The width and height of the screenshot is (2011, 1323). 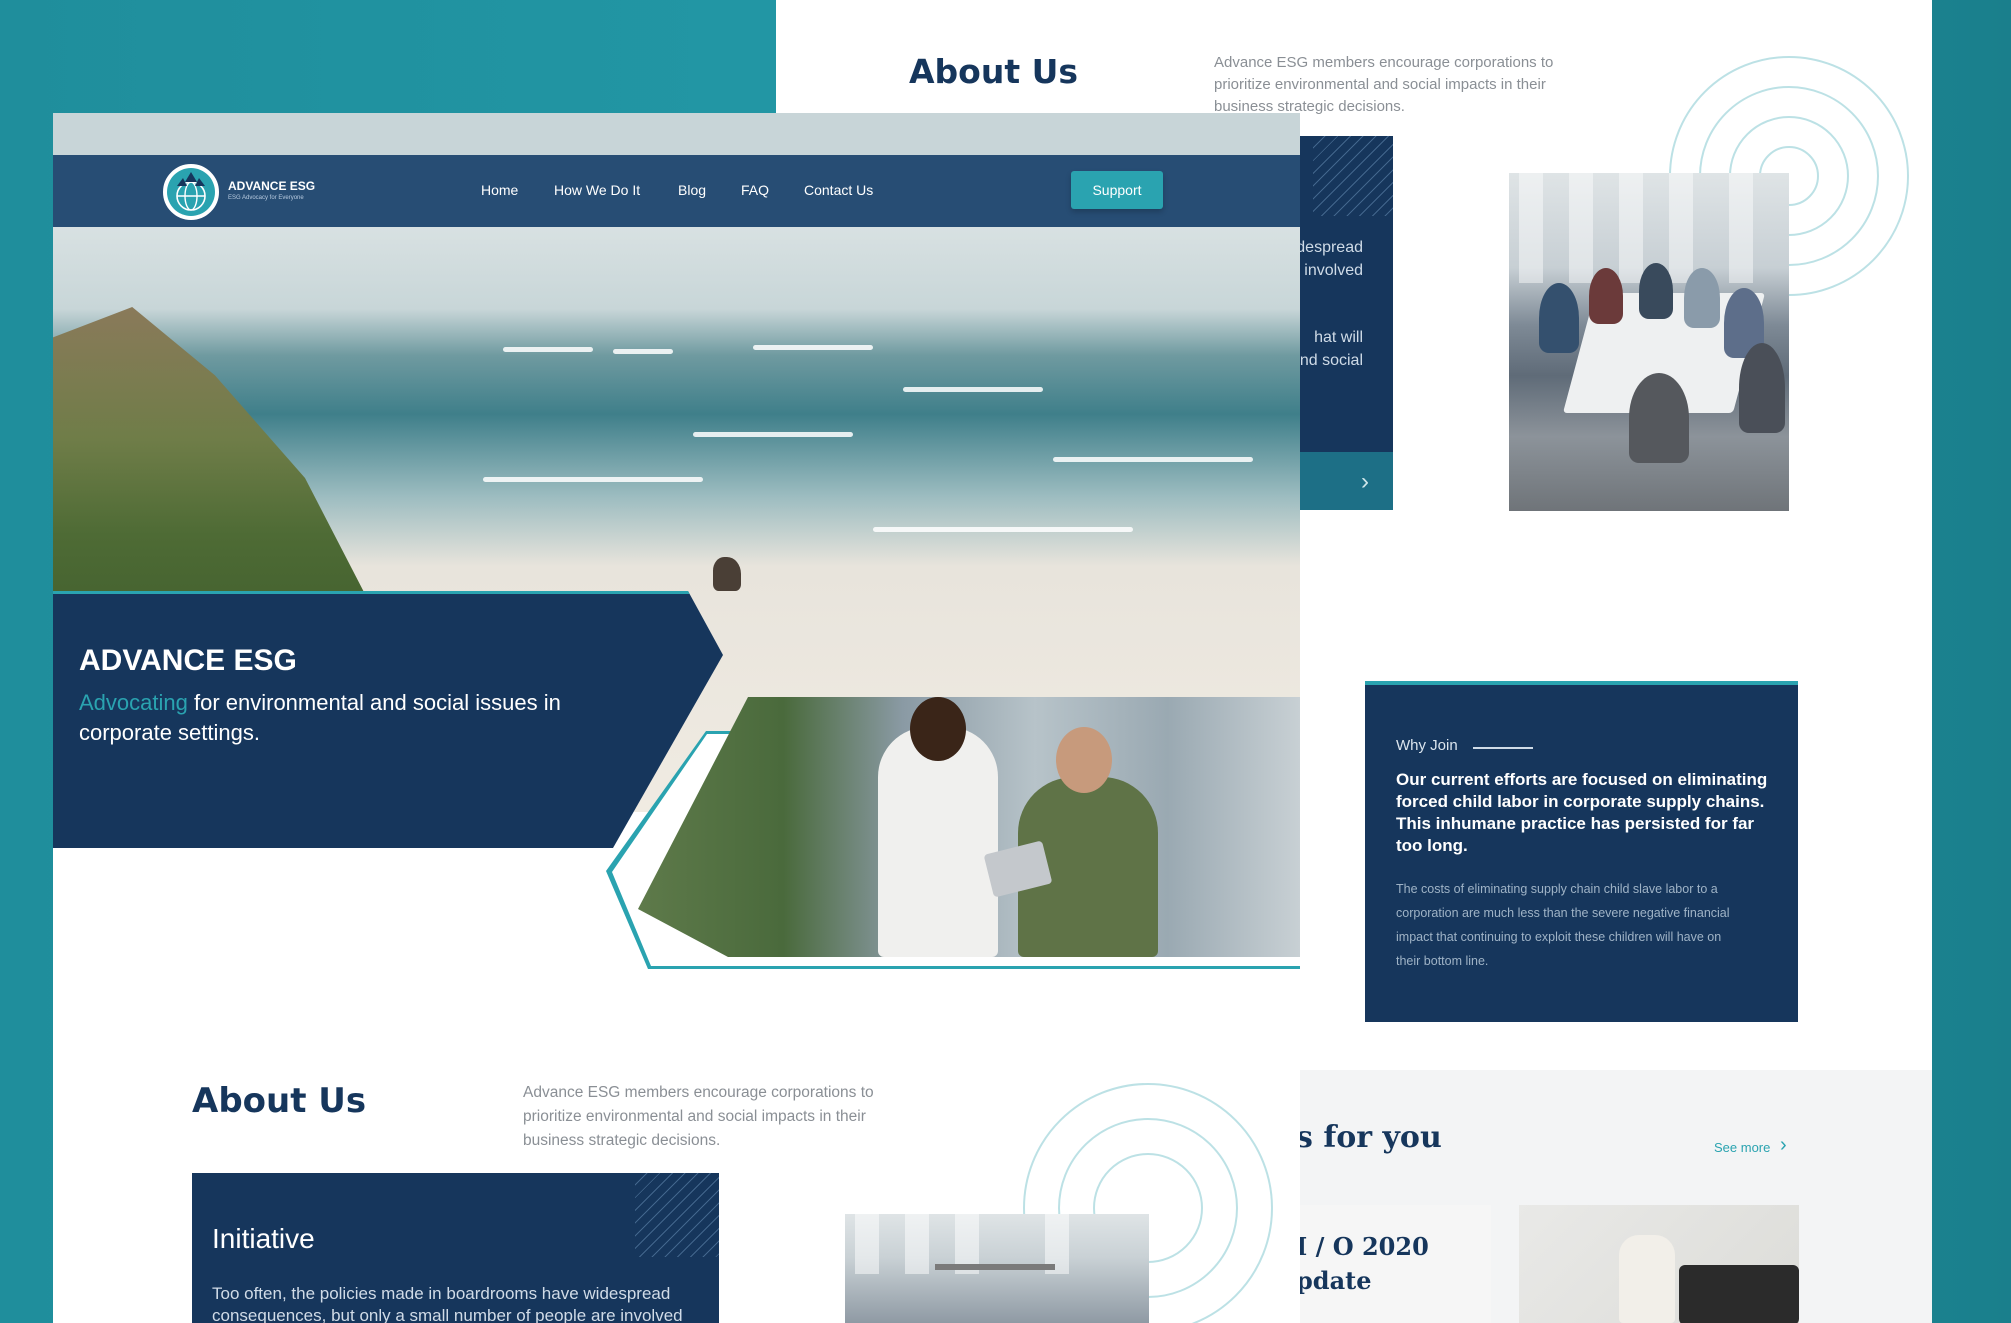 I want to click on back-card-text-2: hat will and social, so click(x=1326, y=349).